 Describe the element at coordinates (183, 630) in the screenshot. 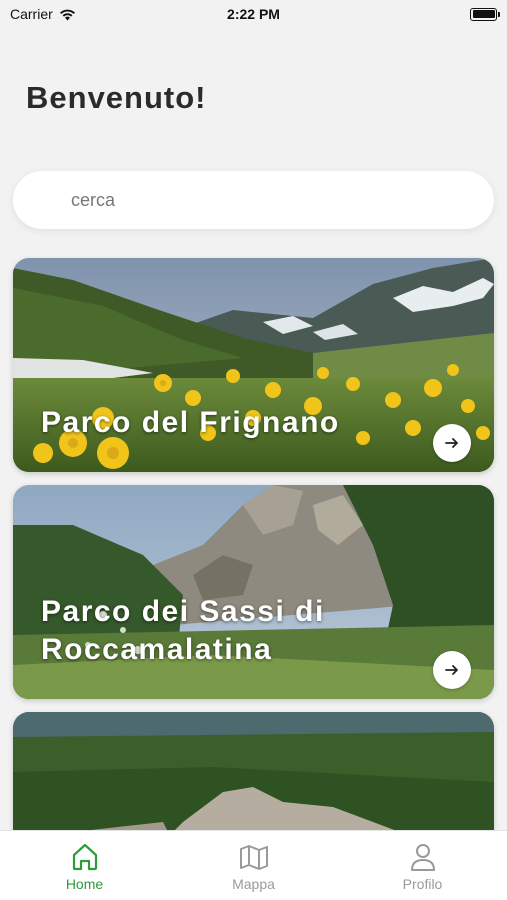

I see `card-title: Parco dei Sassi di Roccamalatina` at that location.